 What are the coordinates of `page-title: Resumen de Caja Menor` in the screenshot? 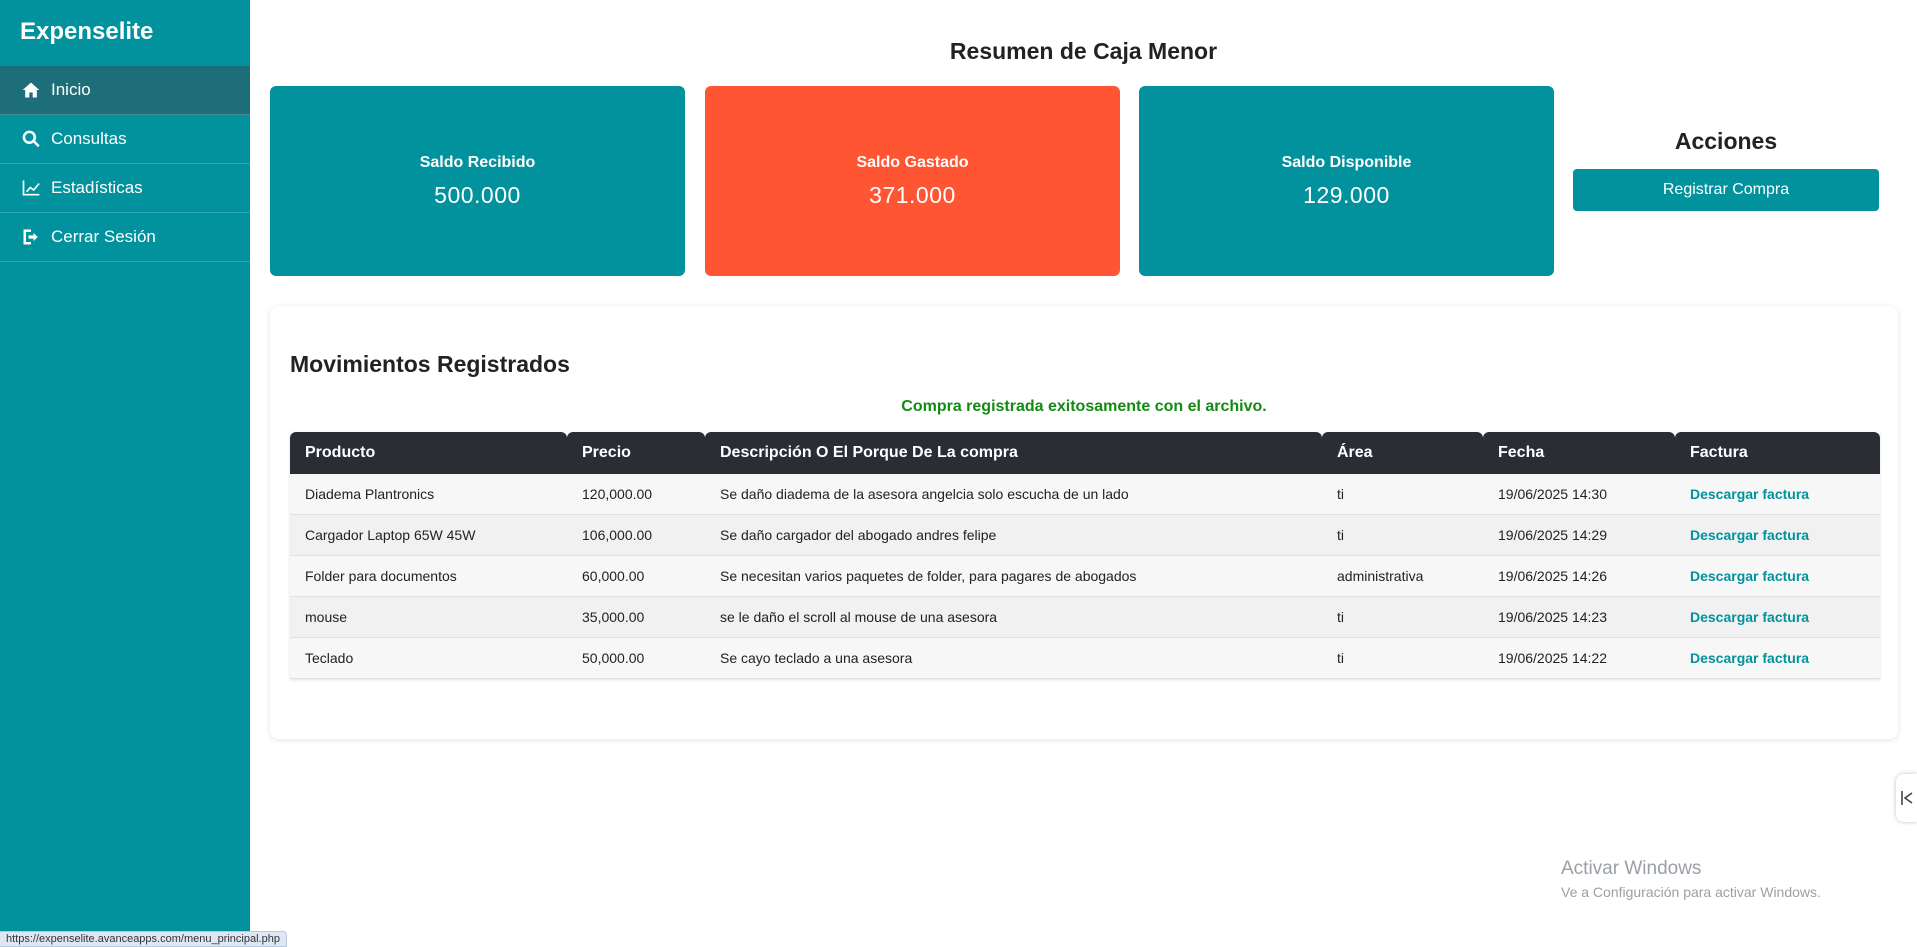 It's located at (1083, 51).